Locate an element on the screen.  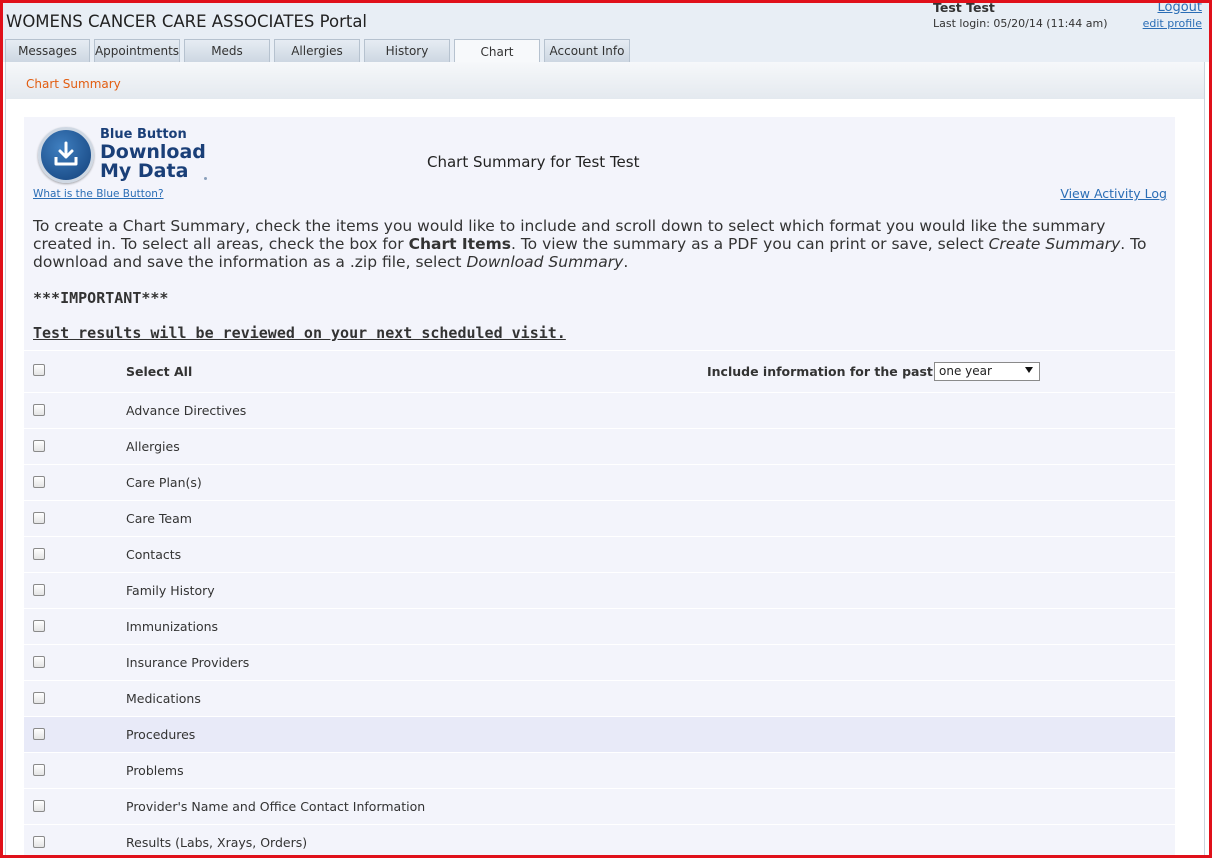
chart-item-label: Advance Directives is located at coordinates (186, 410).